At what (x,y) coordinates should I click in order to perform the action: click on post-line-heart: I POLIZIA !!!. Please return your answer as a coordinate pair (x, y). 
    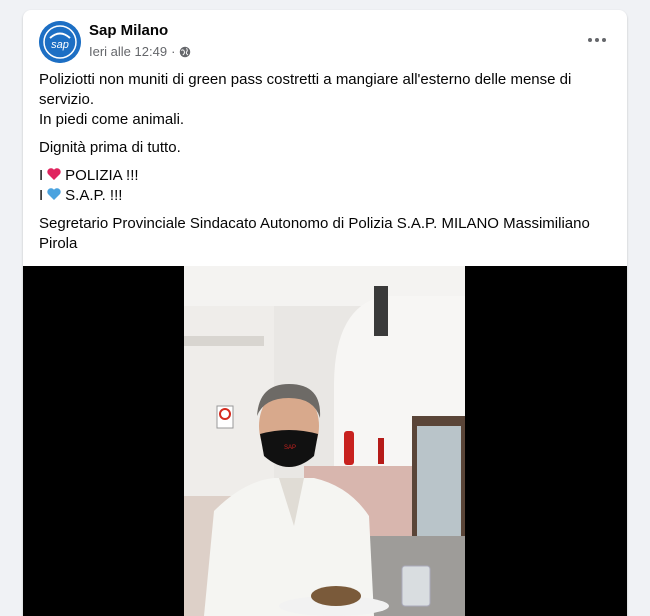
    Looking at the image, I should click on (325, 176).